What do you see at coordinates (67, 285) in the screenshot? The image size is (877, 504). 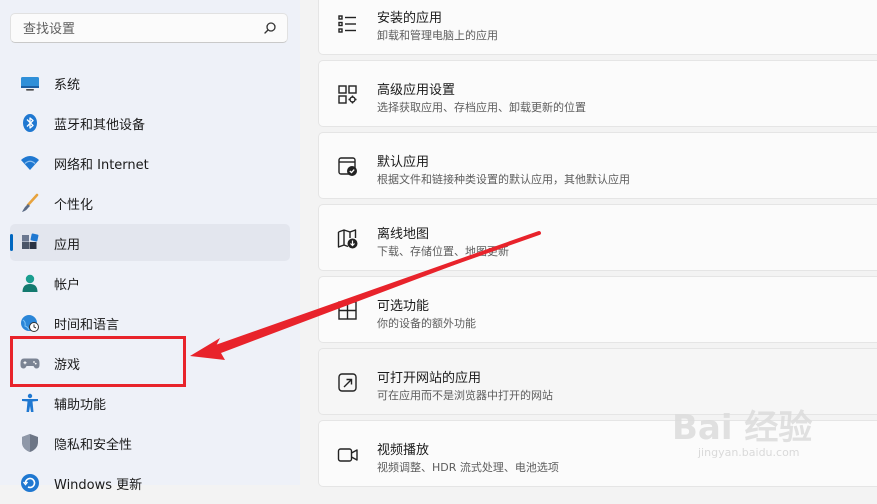 I see `sidebar-item-label: 帐户` at bounding box center [67, 285].